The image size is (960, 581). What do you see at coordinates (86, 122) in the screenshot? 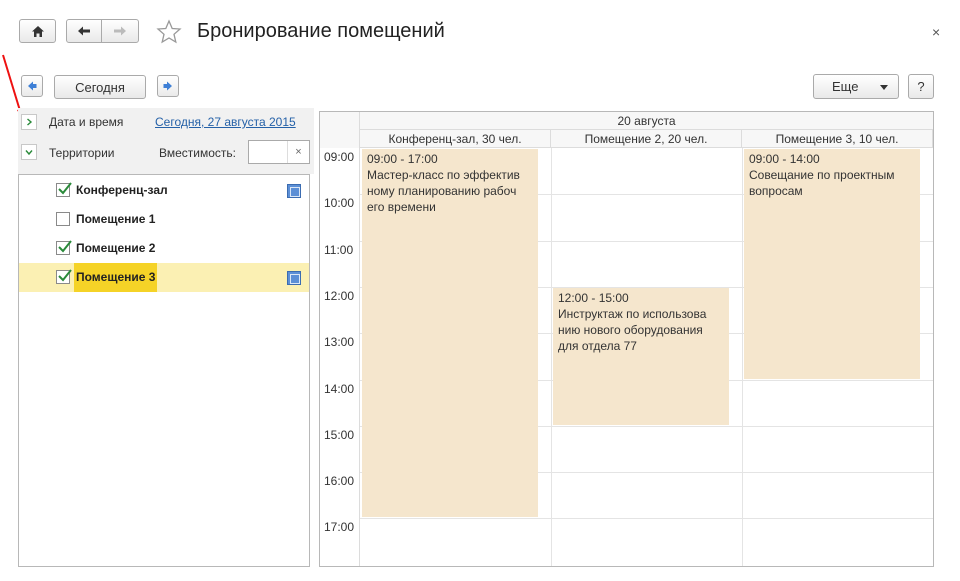
I see `datetime-label: Дата и время` at bounding box center [86, 122].